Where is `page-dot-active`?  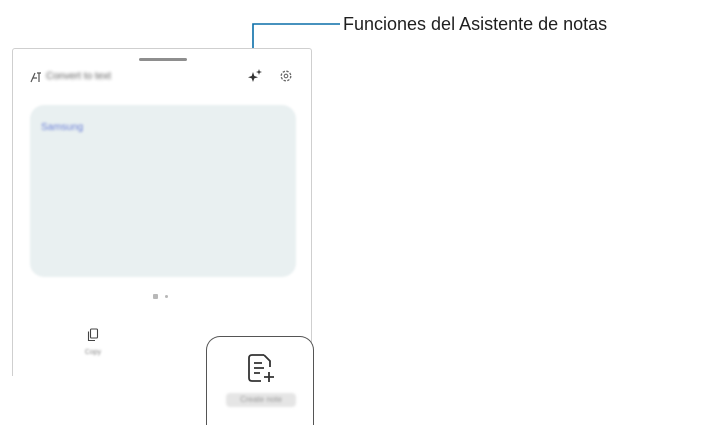
page-dot-active is located at coordinates (155, 296).